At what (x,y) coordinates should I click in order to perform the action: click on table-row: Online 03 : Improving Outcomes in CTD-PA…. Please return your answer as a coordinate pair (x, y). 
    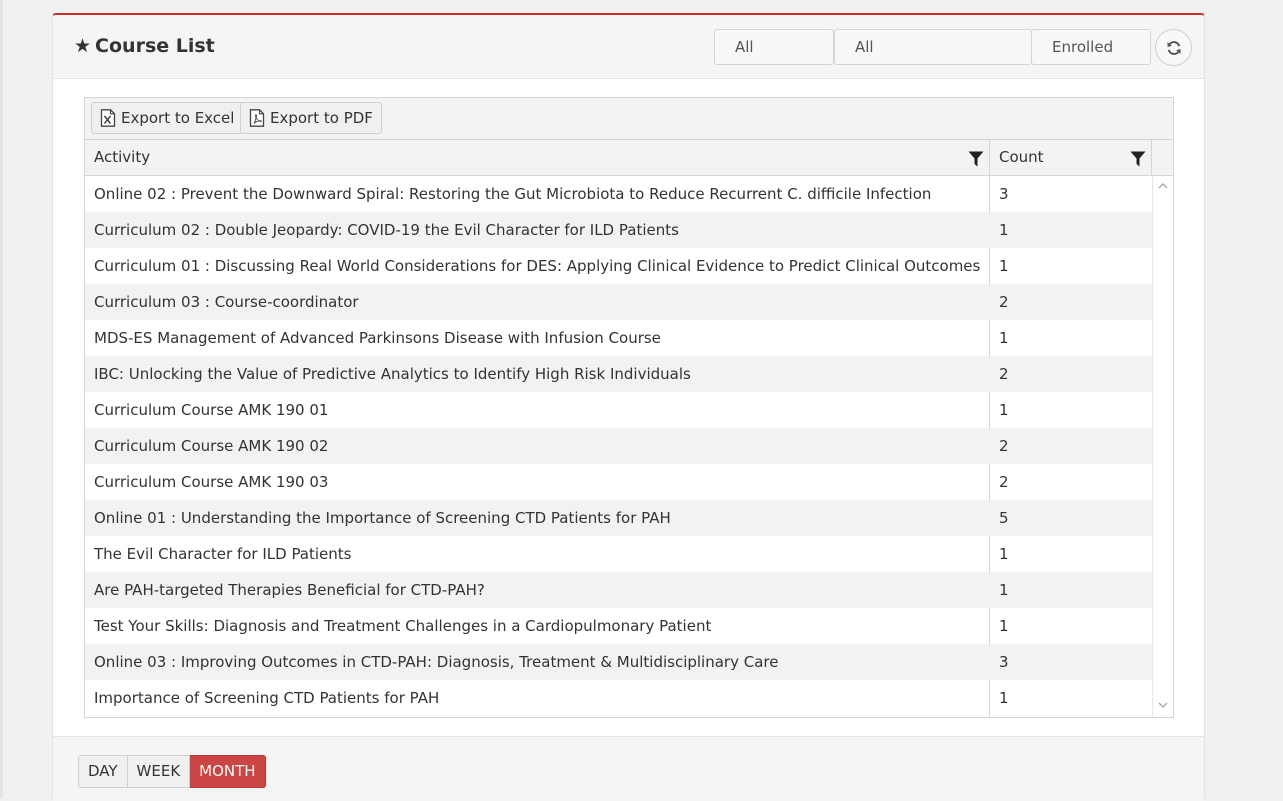
    Looking at the image, I should click on (618, 662).